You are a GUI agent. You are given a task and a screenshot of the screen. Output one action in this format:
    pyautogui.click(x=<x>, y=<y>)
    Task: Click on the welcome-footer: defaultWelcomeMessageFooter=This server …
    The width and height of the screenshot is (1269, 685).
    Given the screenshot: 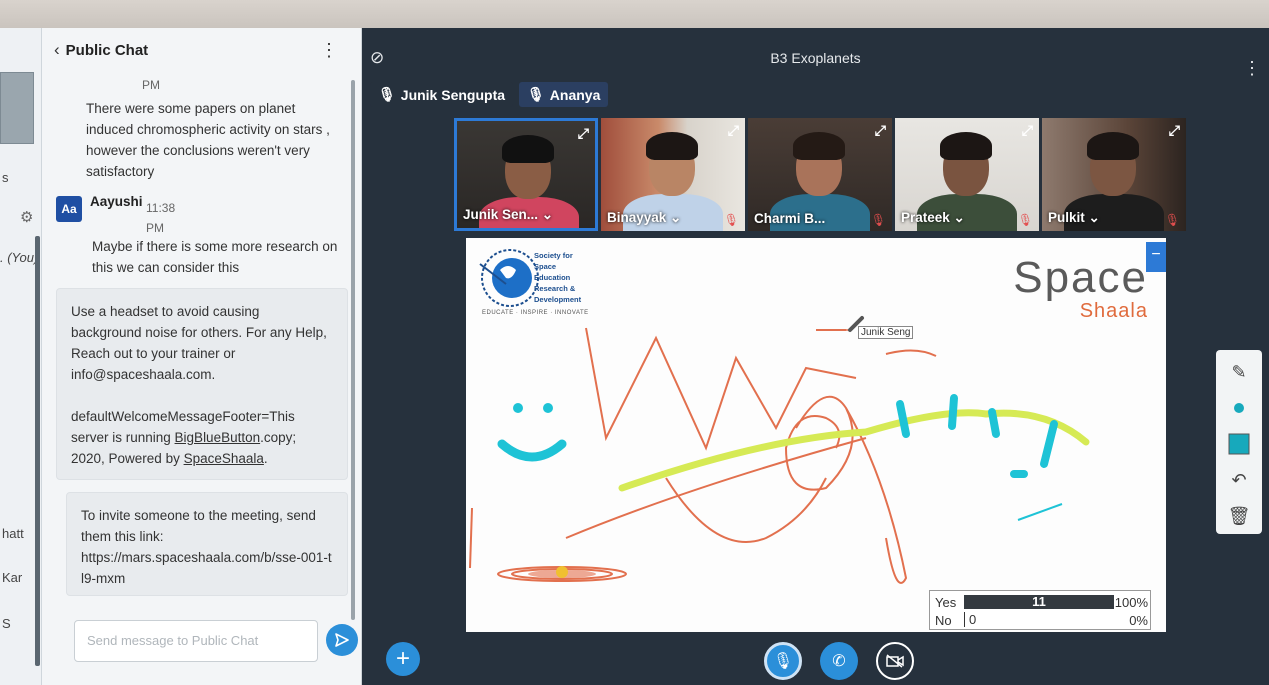 What is the action you would take?
    pyautogui.click(x=202, y=437)
    